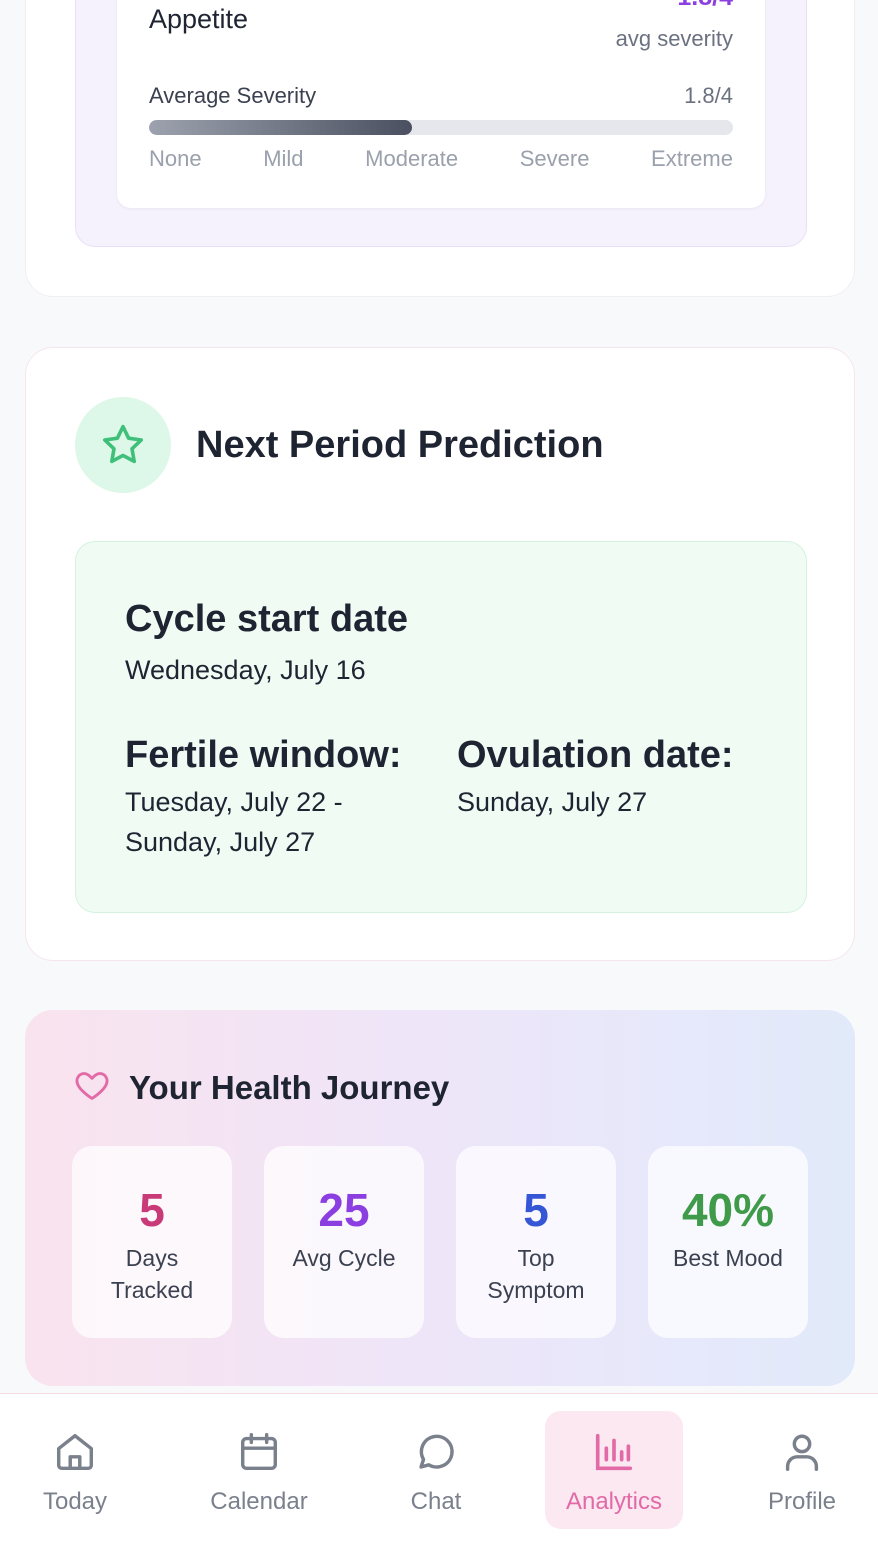 This screenshot has height=1546, width=878. What do you see at coordinates (708, 95) in the screenshot?
I see `severity-value: 1.8/4` at bounding box center [708, 95].